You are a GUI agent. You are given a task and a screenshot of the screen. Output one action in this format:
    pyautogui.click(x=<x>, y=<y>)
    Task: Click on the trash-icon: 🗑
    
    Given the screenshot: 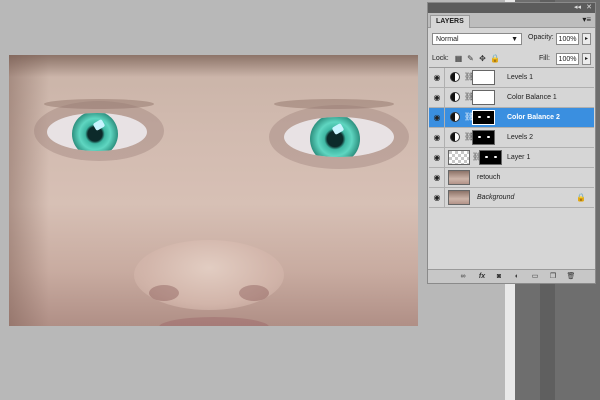 What is the action you would take?
    pyautogui.click(x=571, y=276)
    